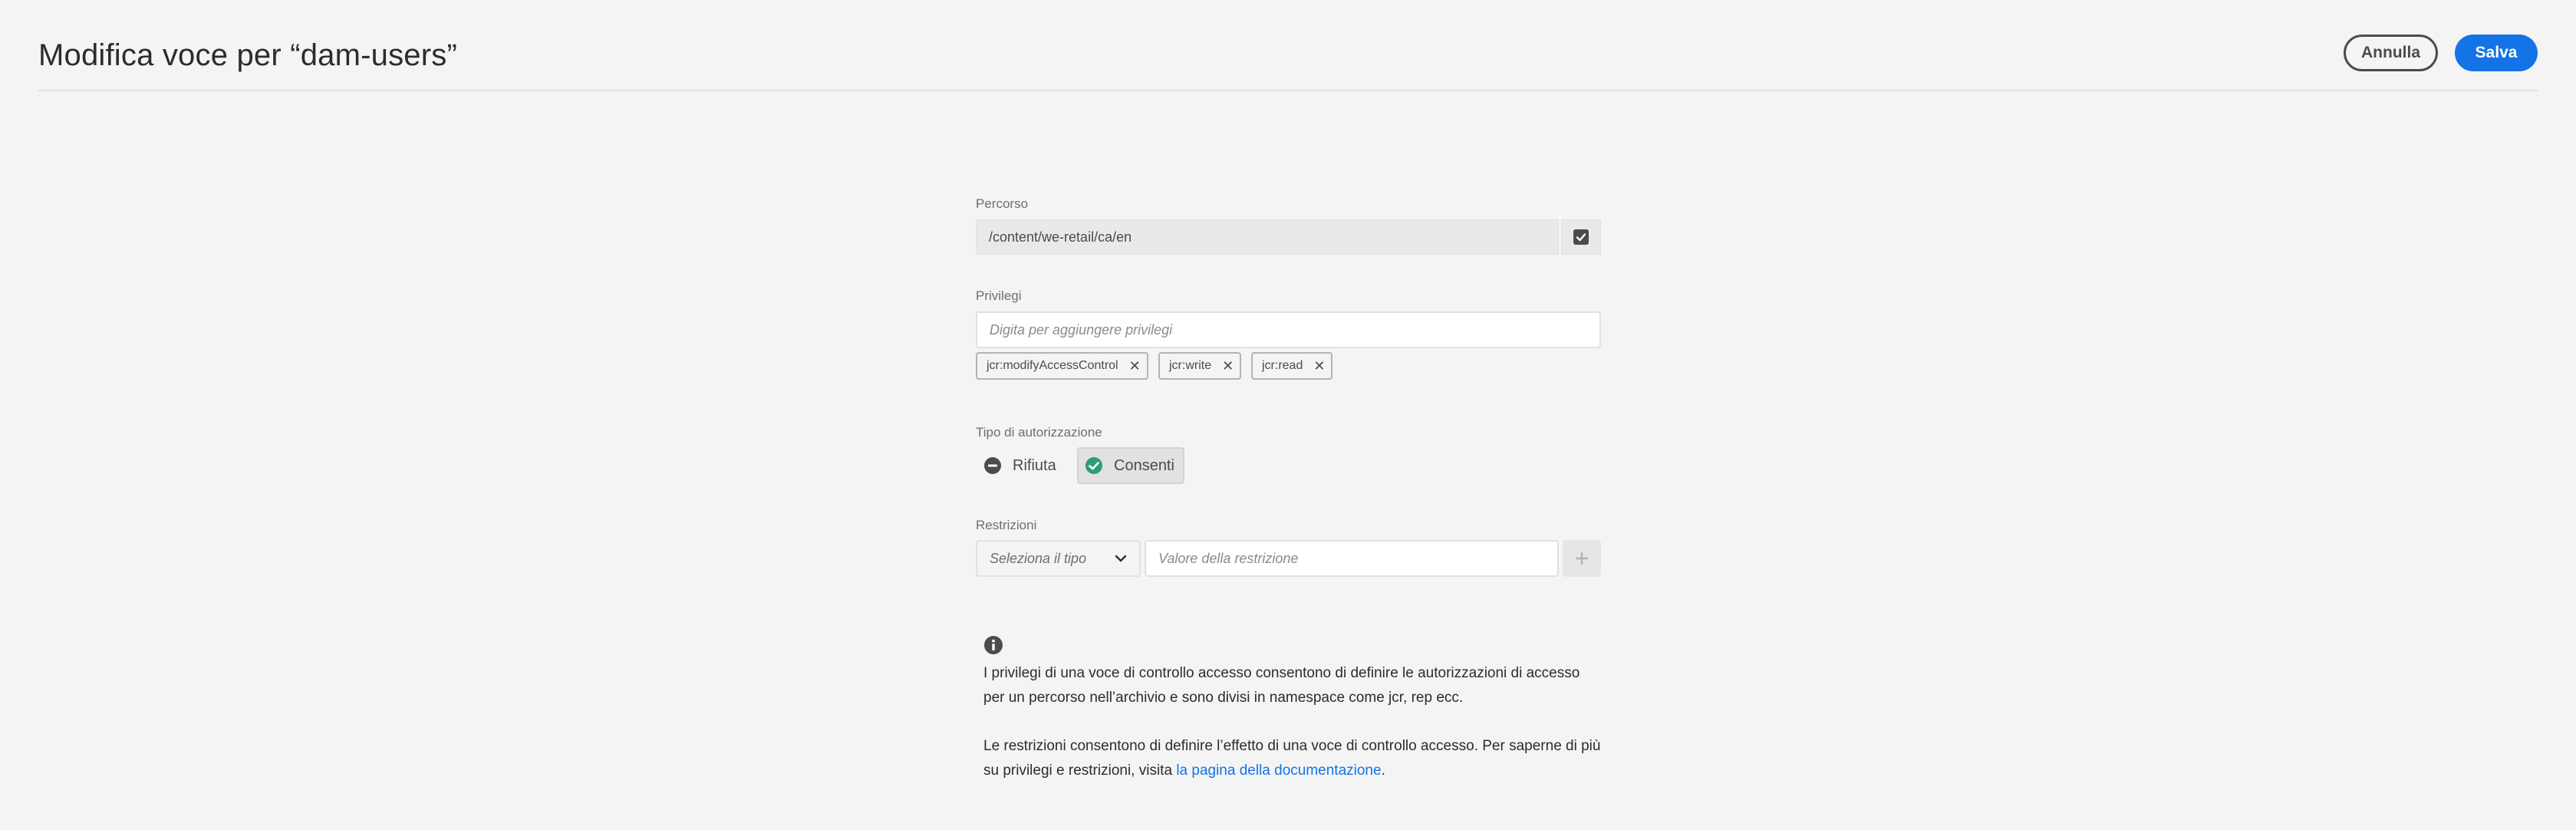 This screenshot has height=830, width=2576. What do you see at coordinates (1002, 203) in the screenshot?
I see `path-label: Percorso` at bounding box center [1002, 203].